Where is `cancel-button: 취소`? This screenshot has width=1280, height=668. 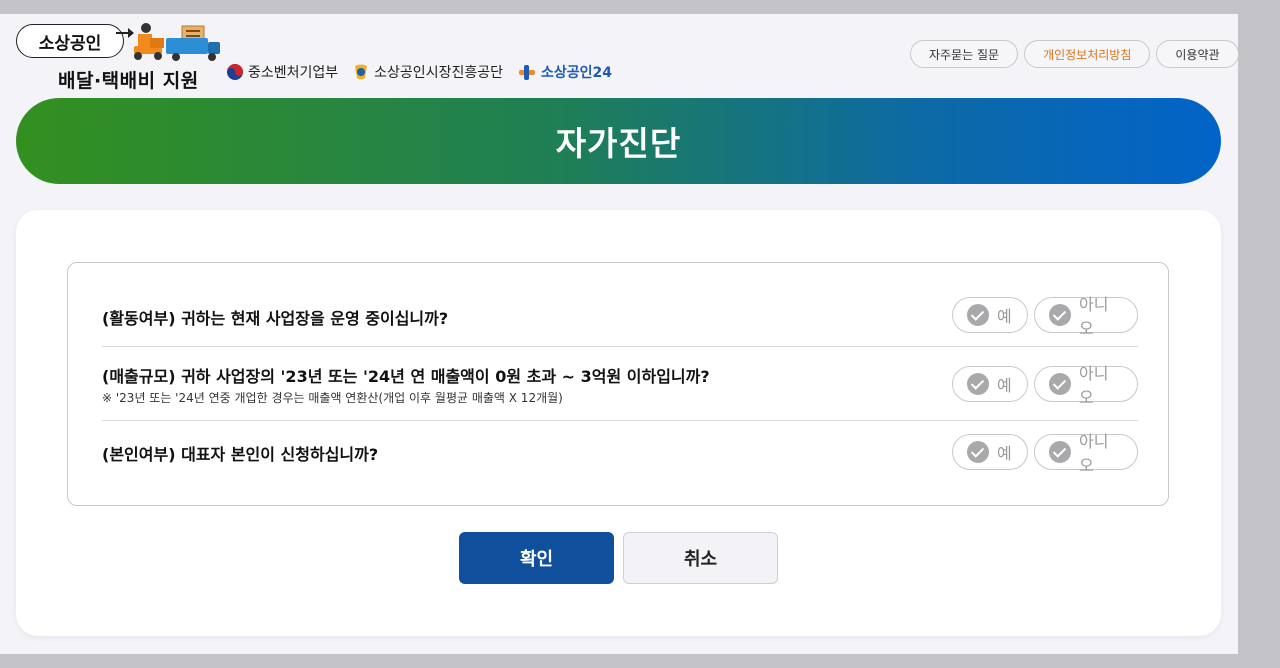
cancel-button: 취소 is located at coordinates (700, 558).